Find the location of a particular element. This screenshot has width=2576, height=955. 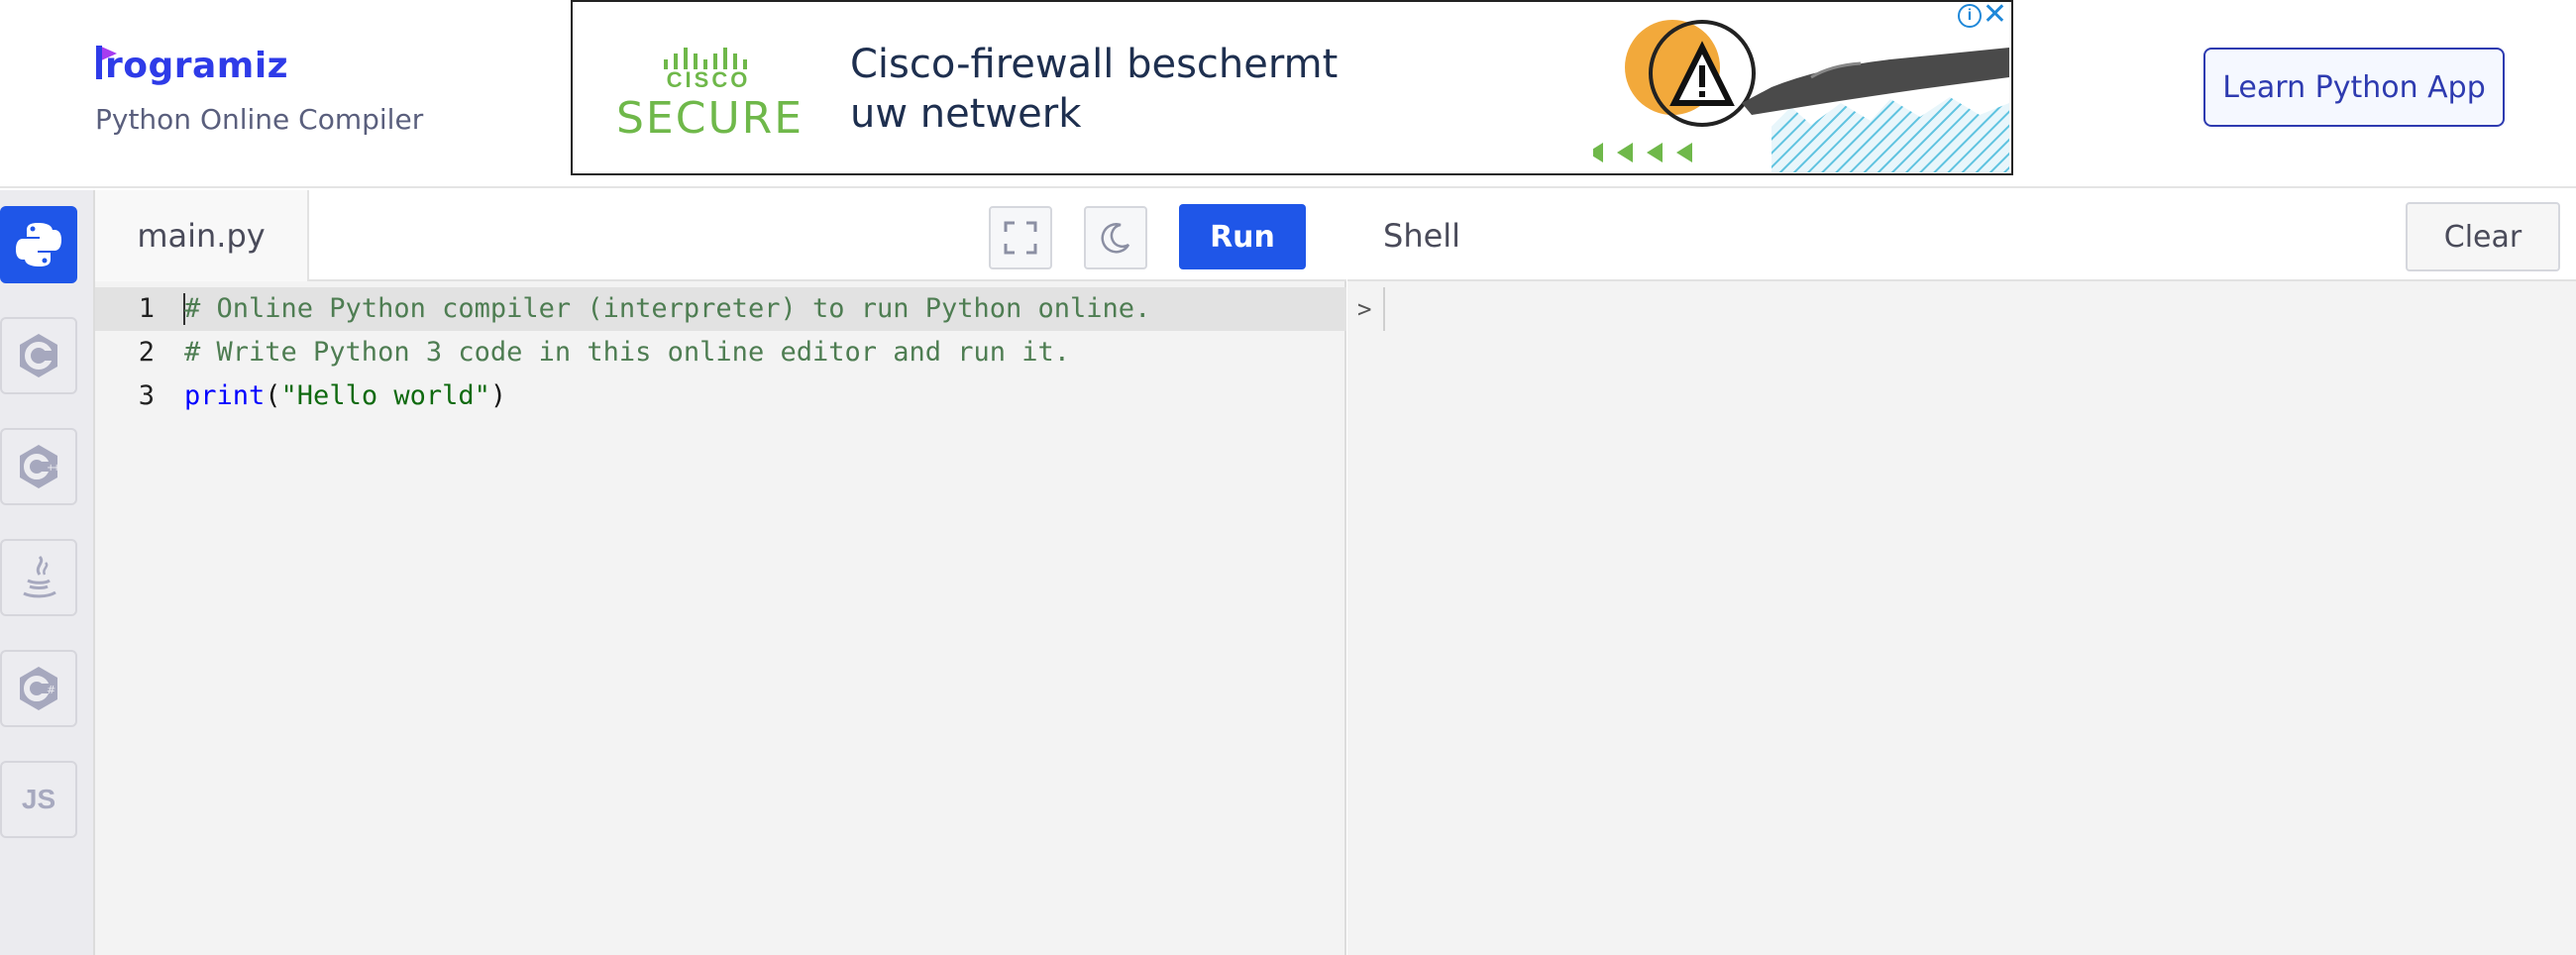

shell-title: Shell is located at coordinates (1422, 236).